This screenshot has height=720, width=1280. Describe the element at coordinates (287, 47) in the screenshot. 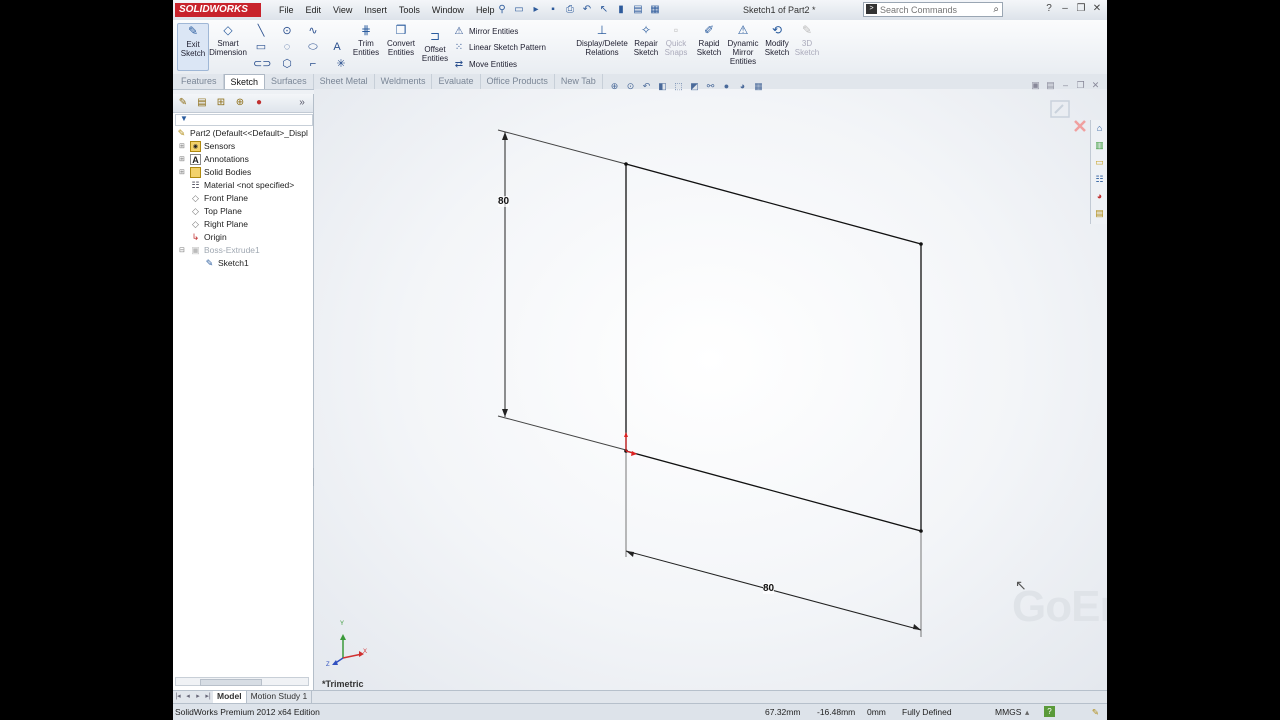

I see `arc-tool-icon: ◌` at that location.